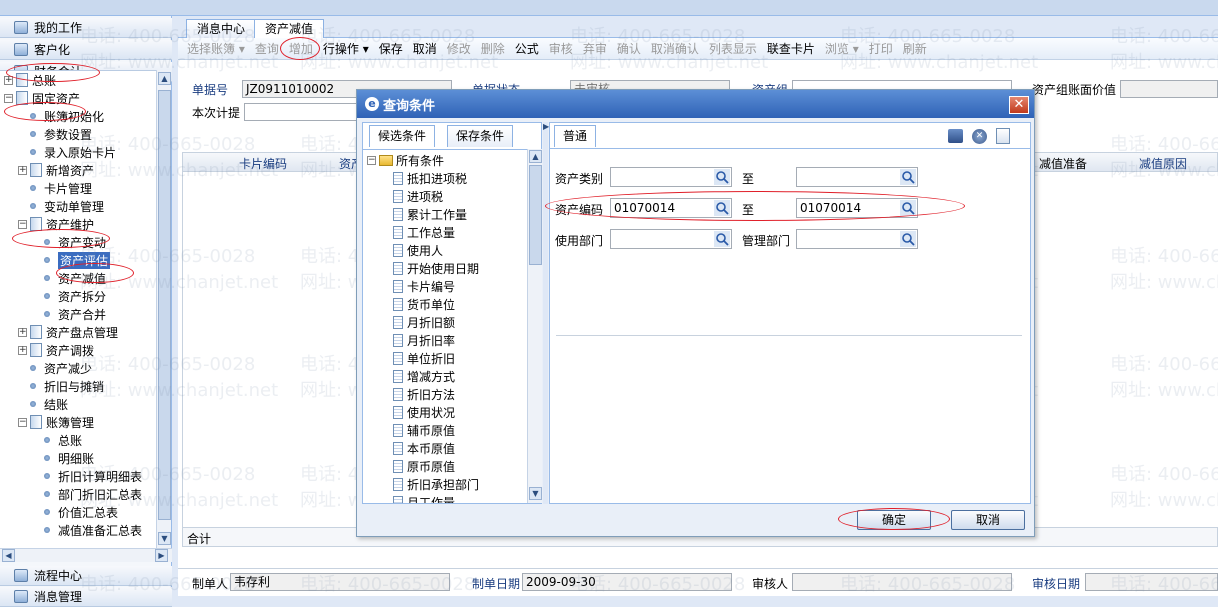 Image resolution: width=1218 pixels, height=607 pixels. I want to click on tab-candidate-conditions: 候选条件, so click(402, 136).